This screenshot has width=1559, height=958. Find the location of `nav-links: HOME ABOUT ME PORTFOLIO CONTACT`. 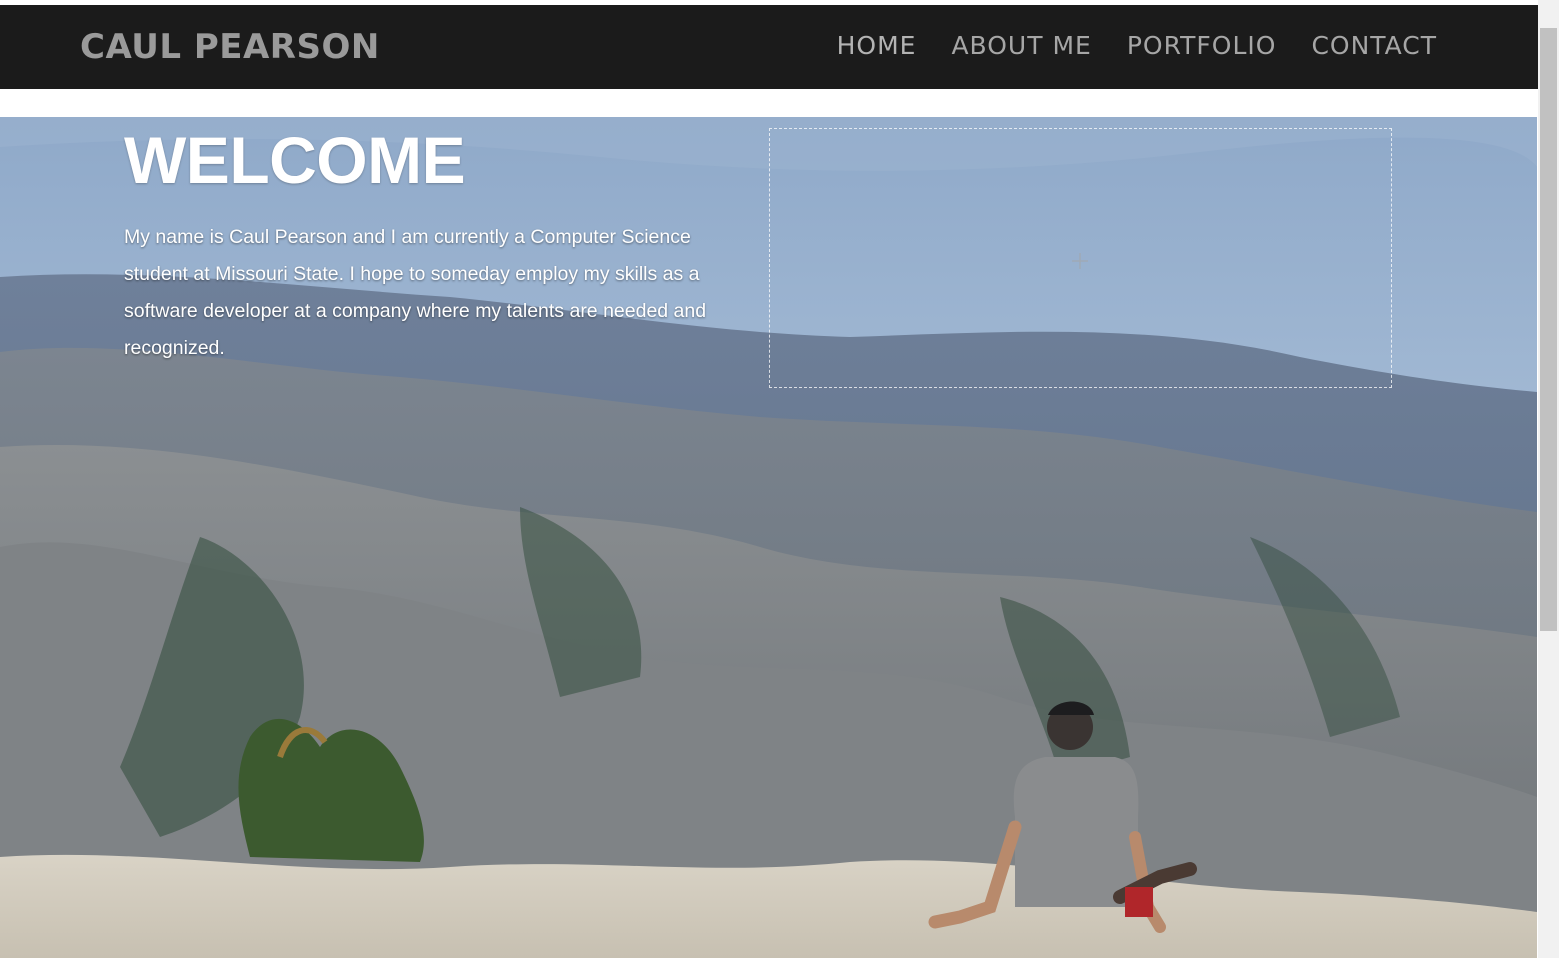

nav-links: HOME ABOUT ME PORTFOLIO CONTACT is located at coordinates (1137, 45).